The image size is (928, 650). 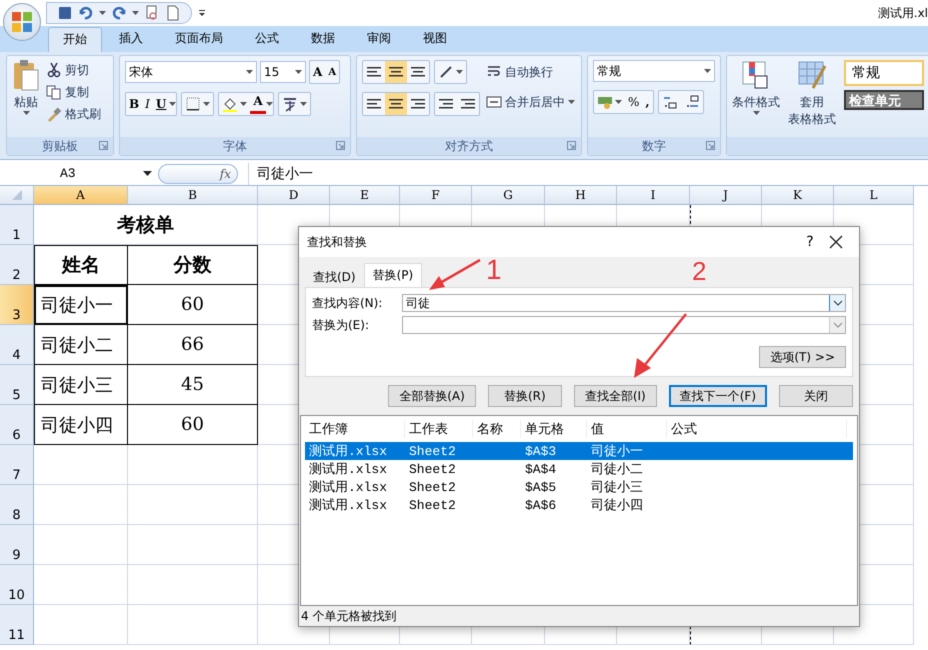 What do you see at coordinates (647, 102) in the screenshot?
I see `comma-button: ,` at bounding box center [647, 102].